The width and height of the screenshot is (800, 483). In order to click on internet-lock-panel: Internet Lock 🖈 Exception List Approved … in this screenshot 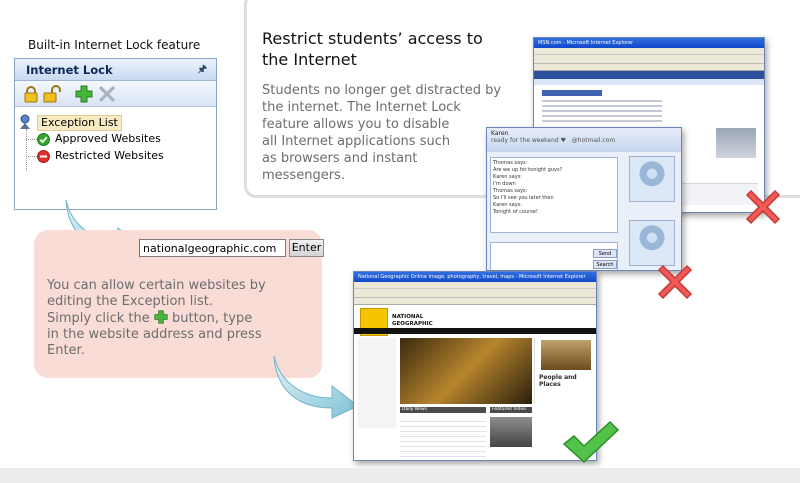, I will do `click(115, 134)`.